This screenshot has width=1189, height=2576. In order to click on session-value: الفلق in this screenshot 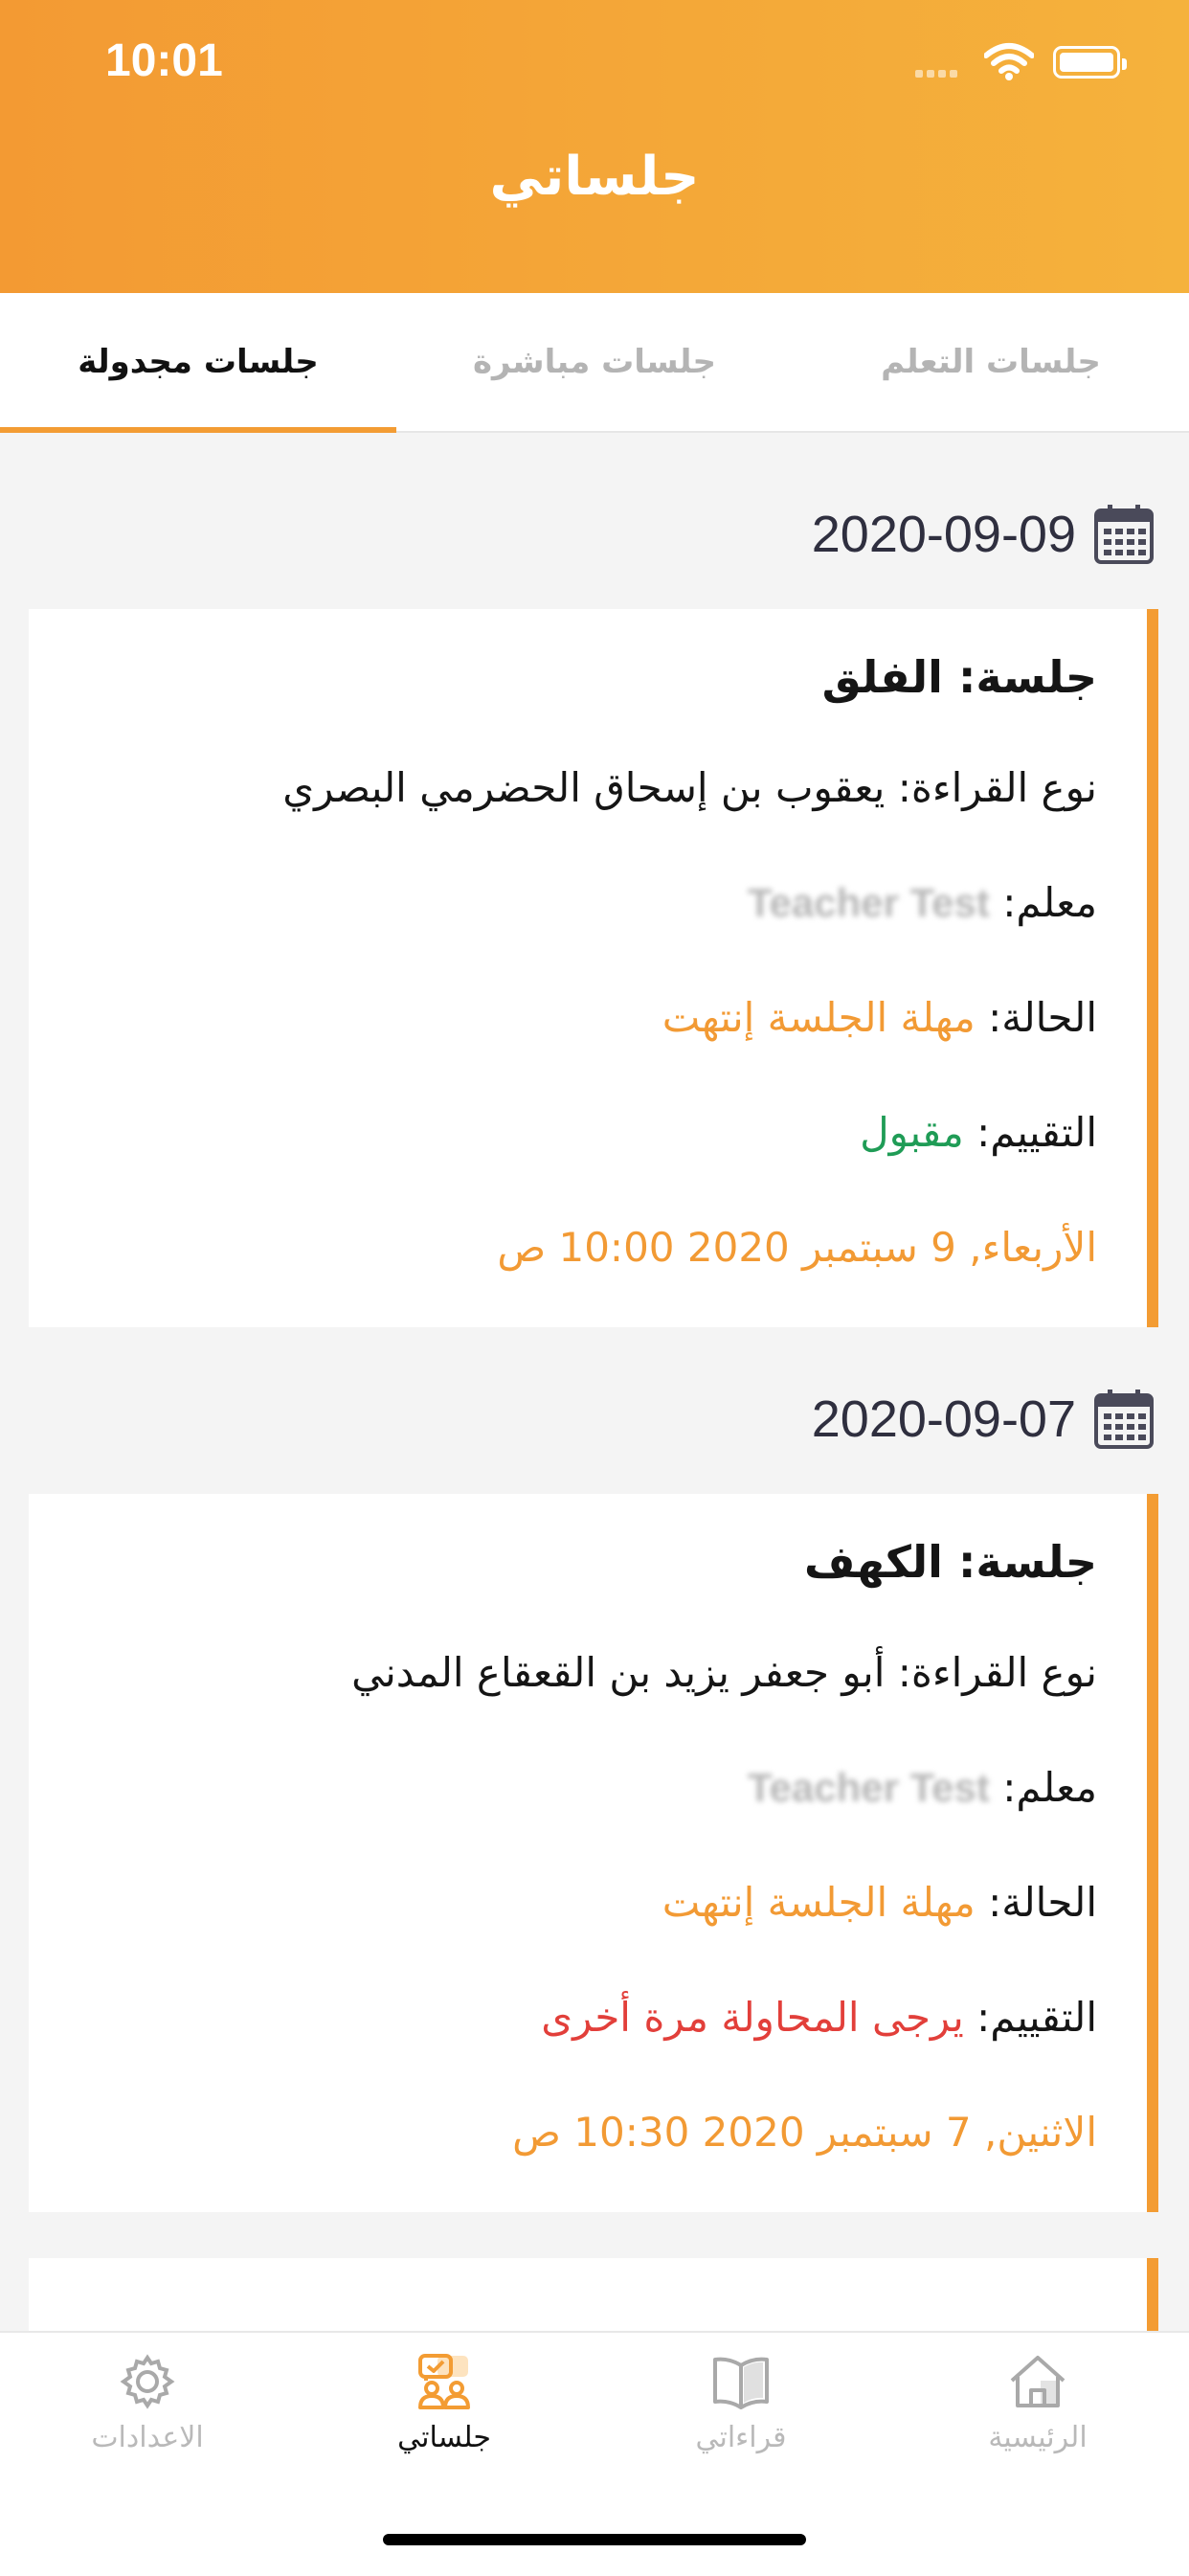, I will do `click(882, 677)`.